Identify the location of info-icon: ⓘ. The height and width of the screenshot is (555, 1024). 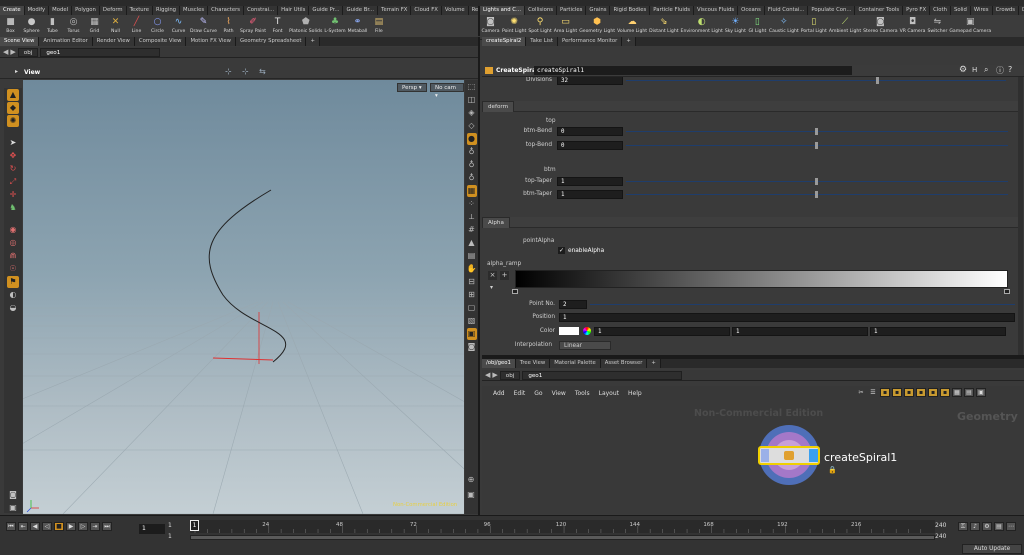
(1000, 70).